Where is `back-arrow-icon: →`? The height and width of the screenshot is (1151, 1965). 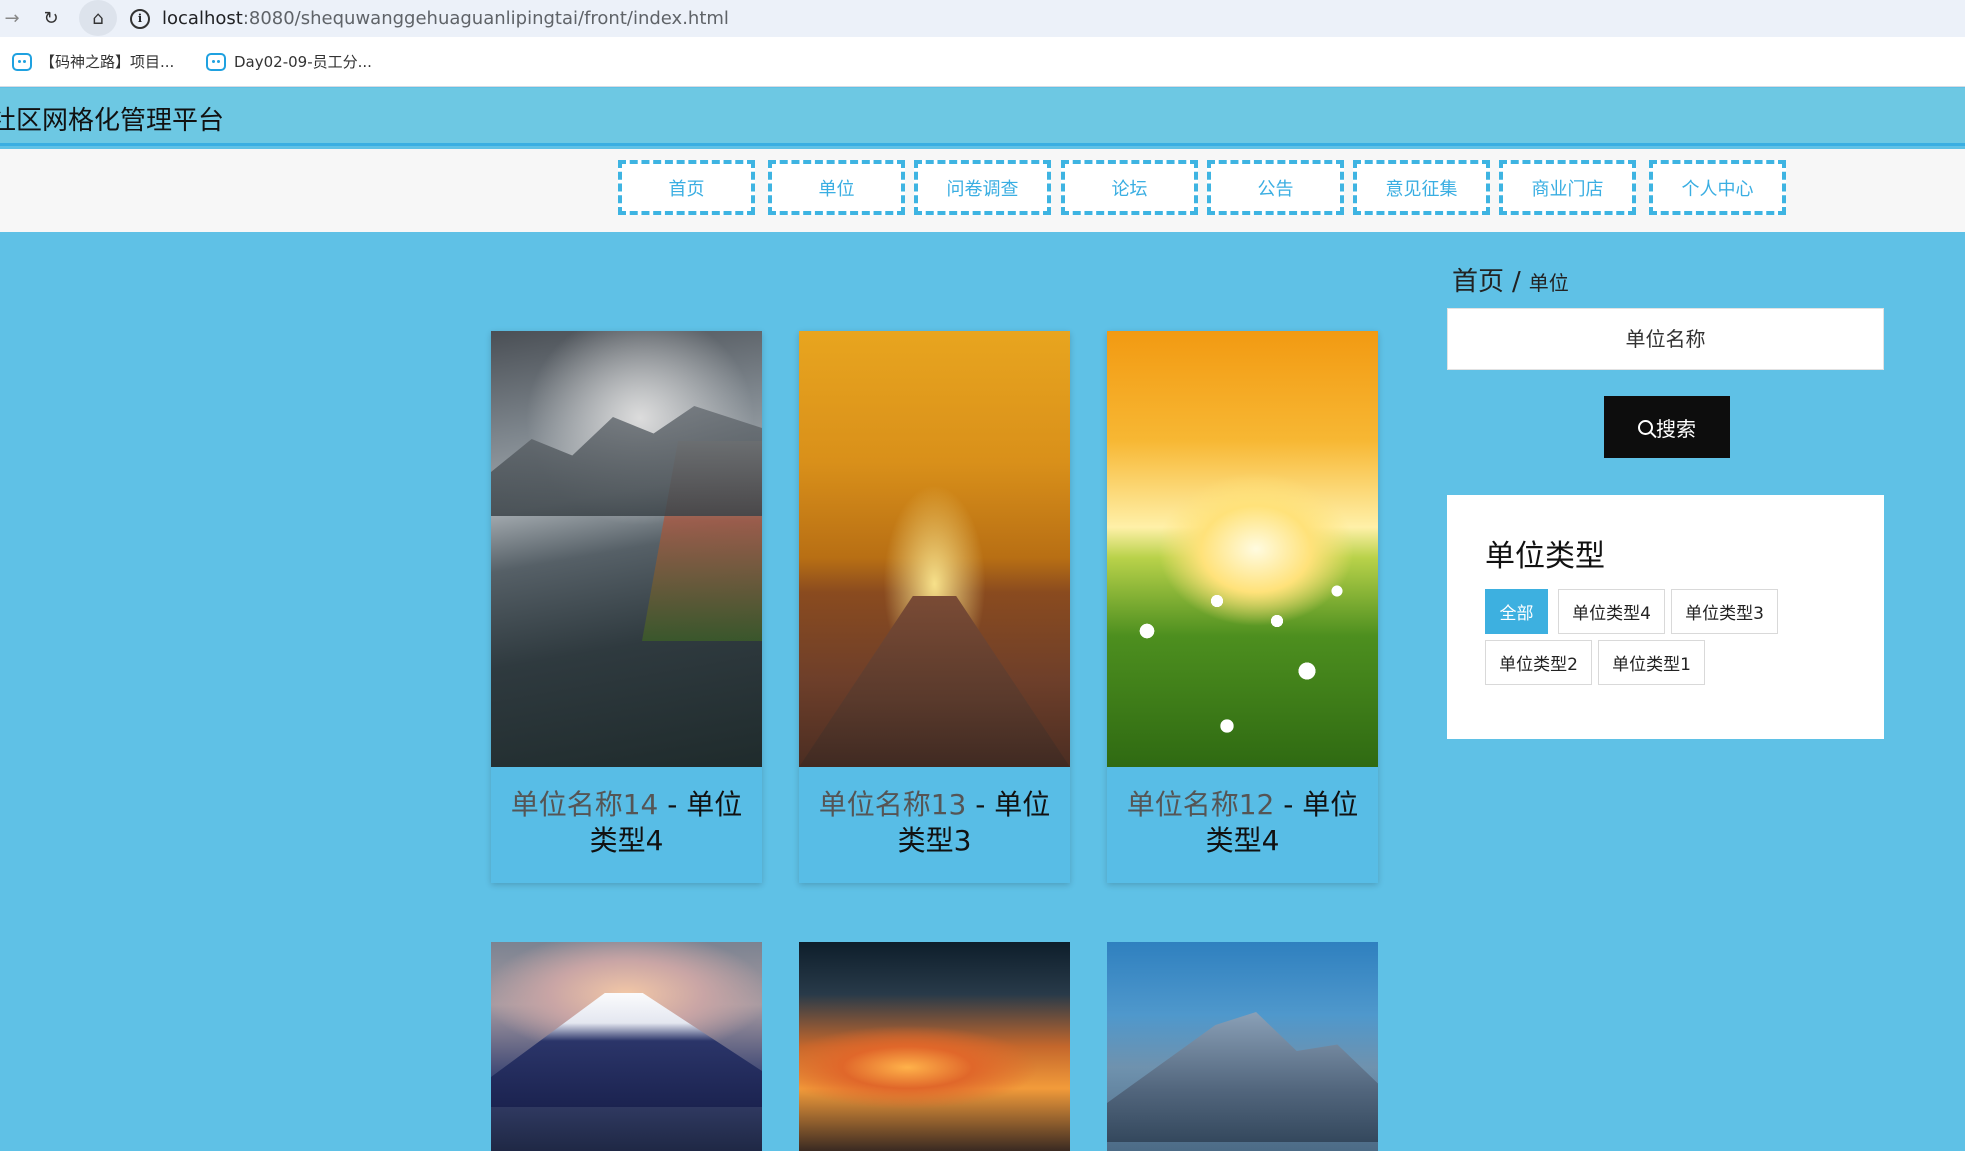
back-arrow-icon: → is located at coordinates (14, 18).